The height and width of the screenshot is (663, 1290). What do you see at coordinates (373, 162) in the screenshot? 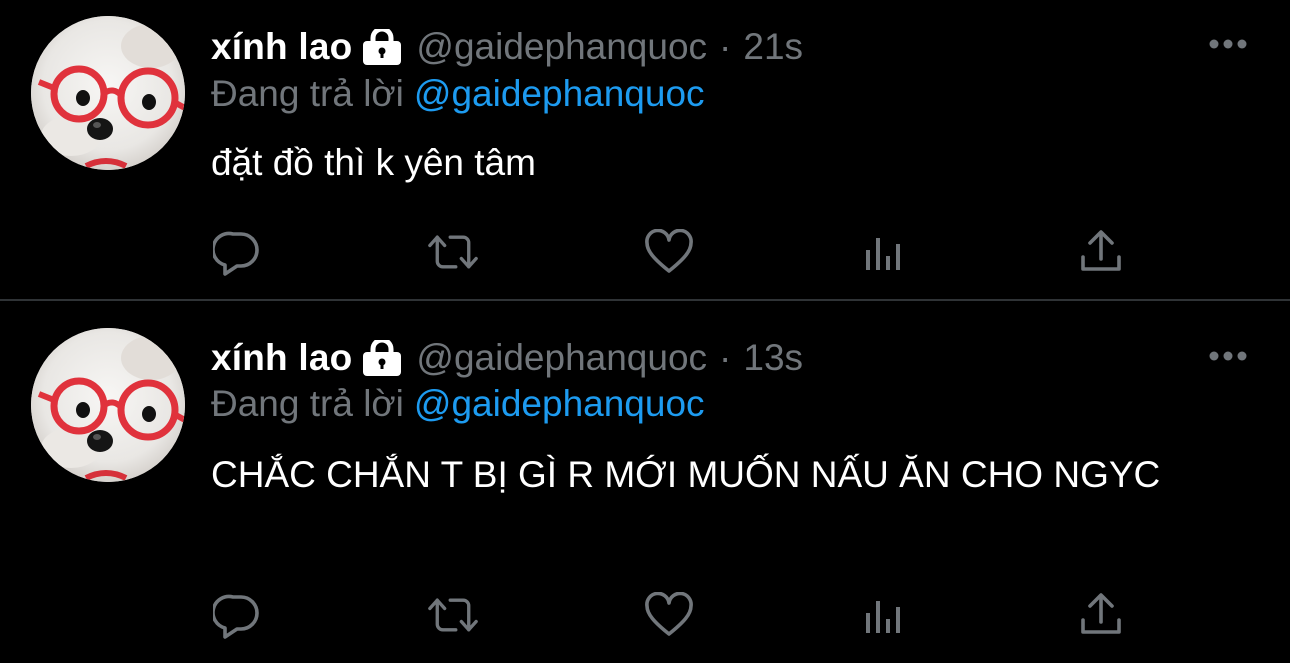
I see `tweet-text: đặt đồ thì k yên tâm` at bounding box center [373, 162].